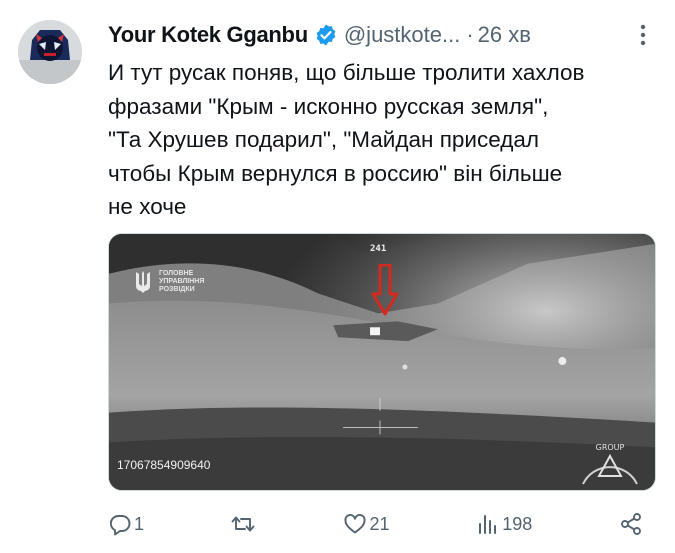 This screenshot has height=553, width=675. I want to click on trident-icon, so click(143, 282).